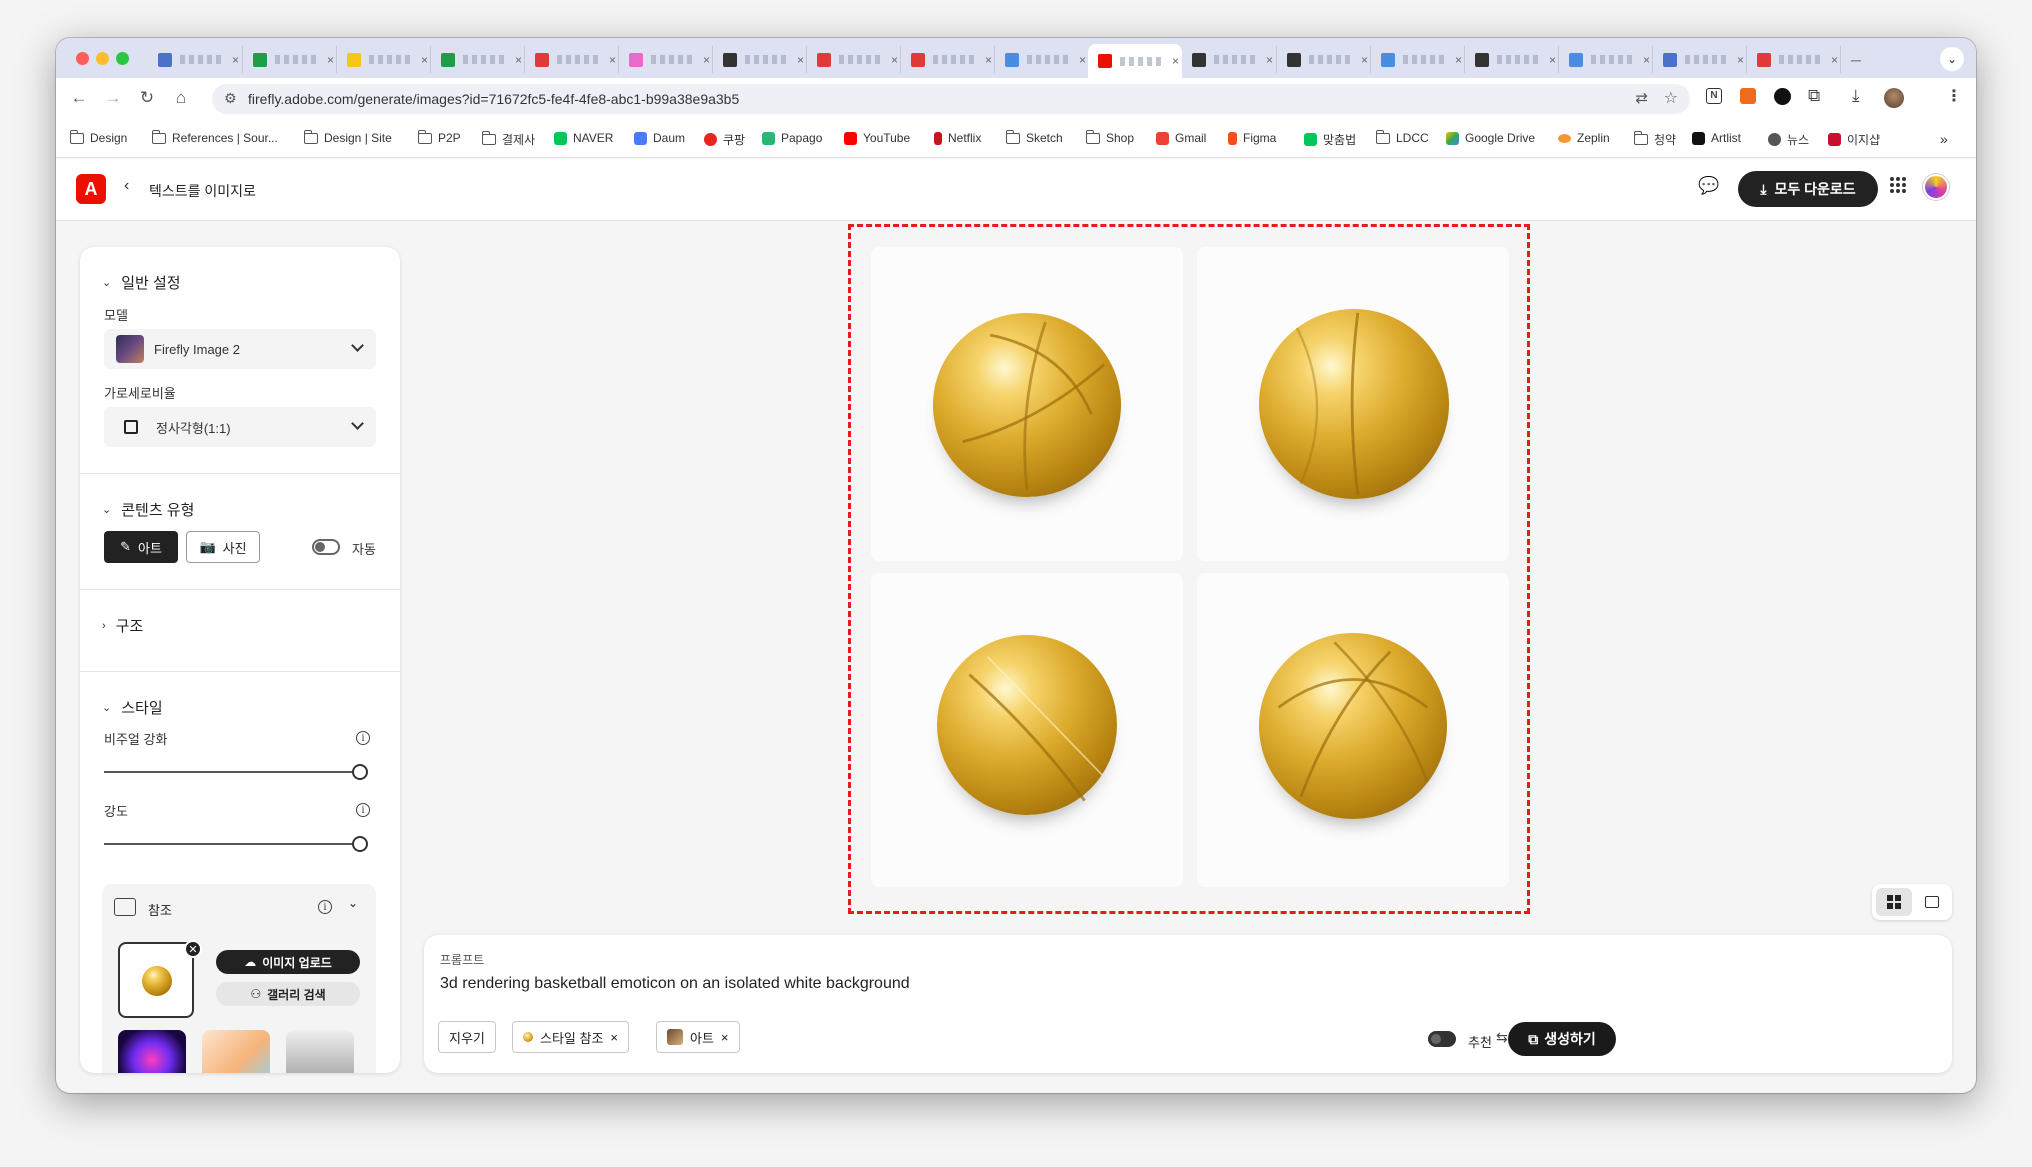 The image size is (2032, 1167). Describe the element at coordinates (957, 138) in the screenshot. I see `bookmark-item: Netflix` at that location.